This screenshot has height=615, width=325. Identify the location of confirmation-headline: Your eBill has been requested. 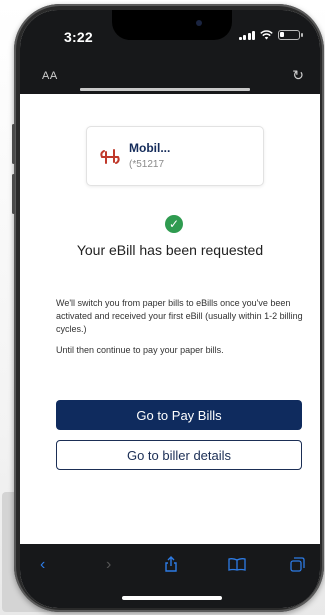
(170, 250).